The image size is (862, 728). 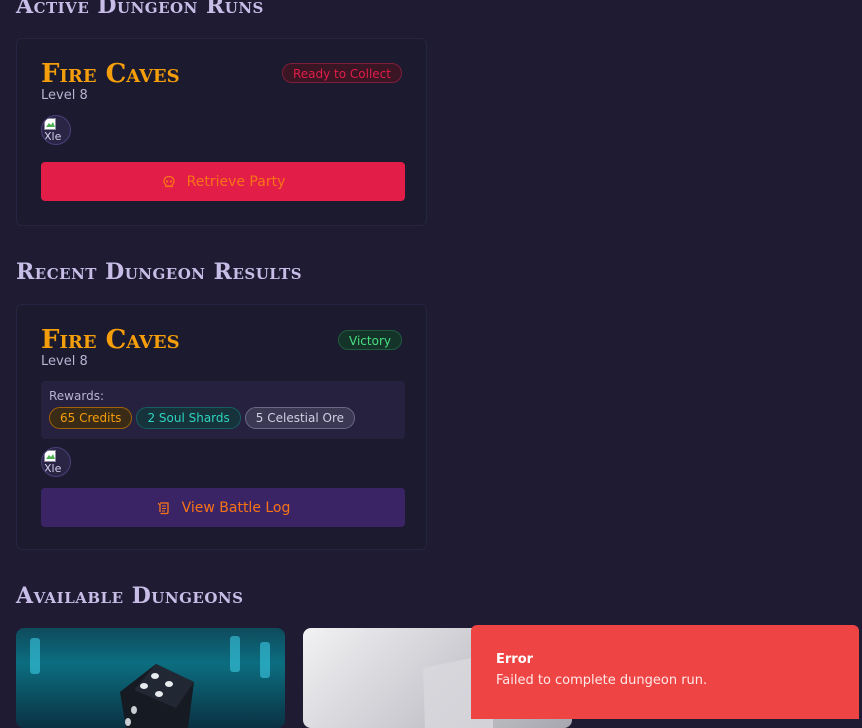 What do you see at coordinates (159, 272) in the screenshot?
I see `recent-results-title: Recent Dungeon Results` at bounding box center [159, 272].